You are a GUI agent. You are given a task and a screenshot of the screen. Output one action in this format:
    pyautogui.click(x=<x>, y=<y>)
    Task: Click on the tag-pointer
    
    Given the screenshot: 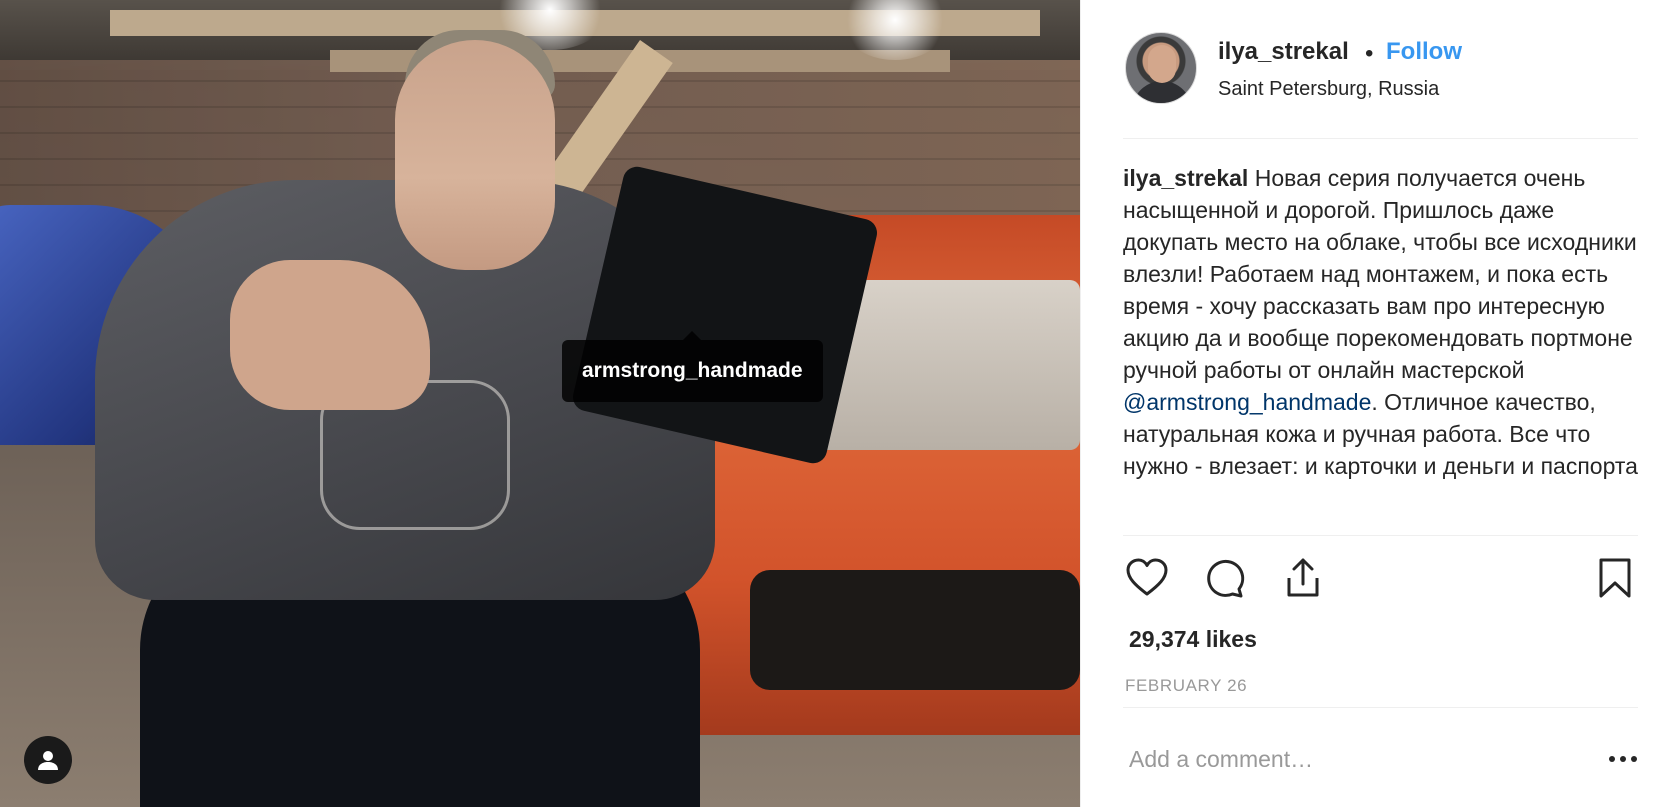 What is the action you would take?
    pyautogui.click(x=692, y=335)
    